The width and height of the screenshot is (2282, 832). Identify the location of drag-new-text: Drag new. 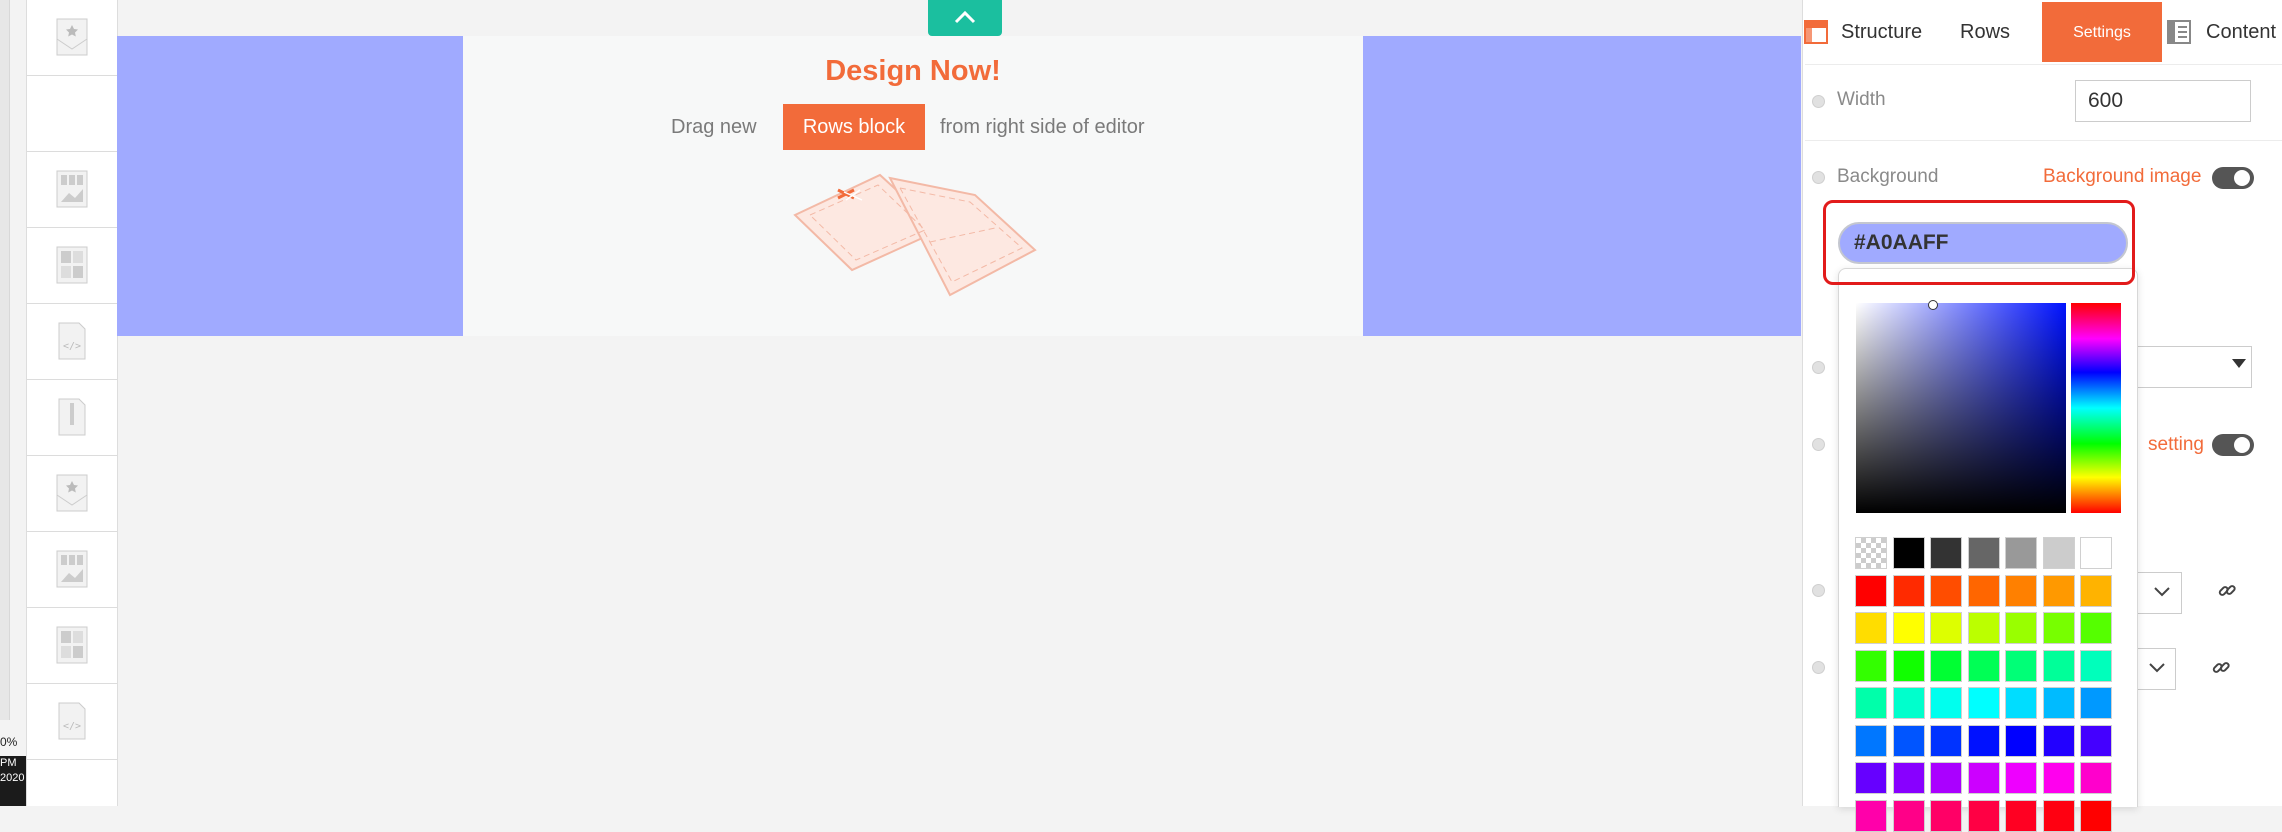
(714, 127).